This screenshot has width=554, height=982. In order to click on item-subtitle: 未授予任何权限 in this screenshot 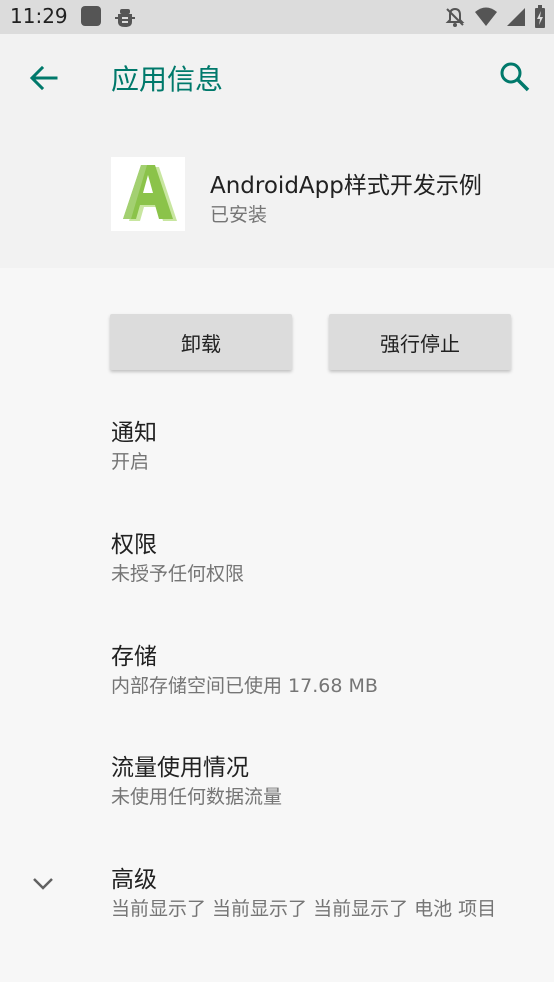, I will do `click(178, 574)`.